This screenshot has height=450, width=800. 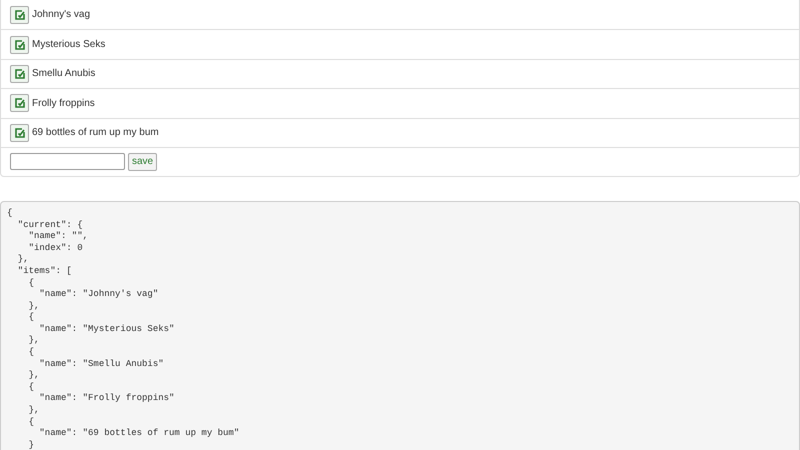 What do you see at coordinates (101, 364) in the screenshot?
I see `code-line: "name": "Smellu Anubis"` at bounding box center [101, 364].